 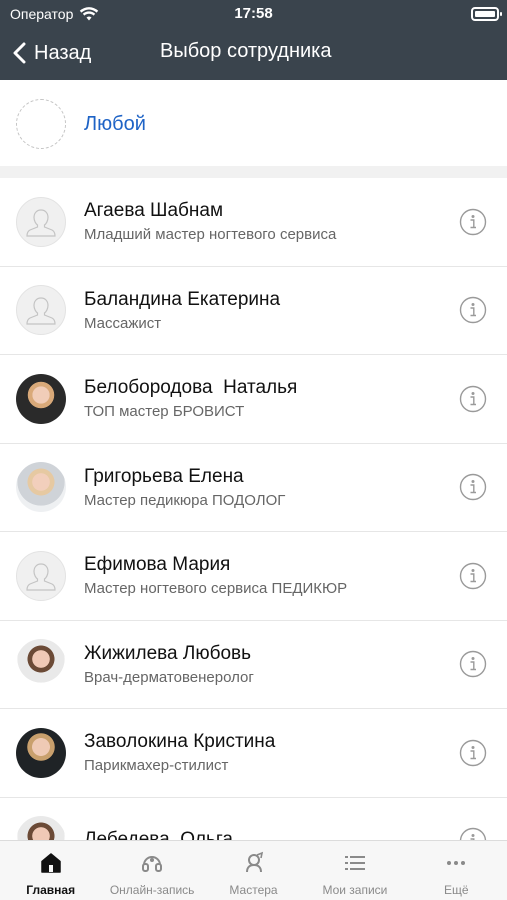 I want to click on back-label: Назад, so click(x=63, y=52).